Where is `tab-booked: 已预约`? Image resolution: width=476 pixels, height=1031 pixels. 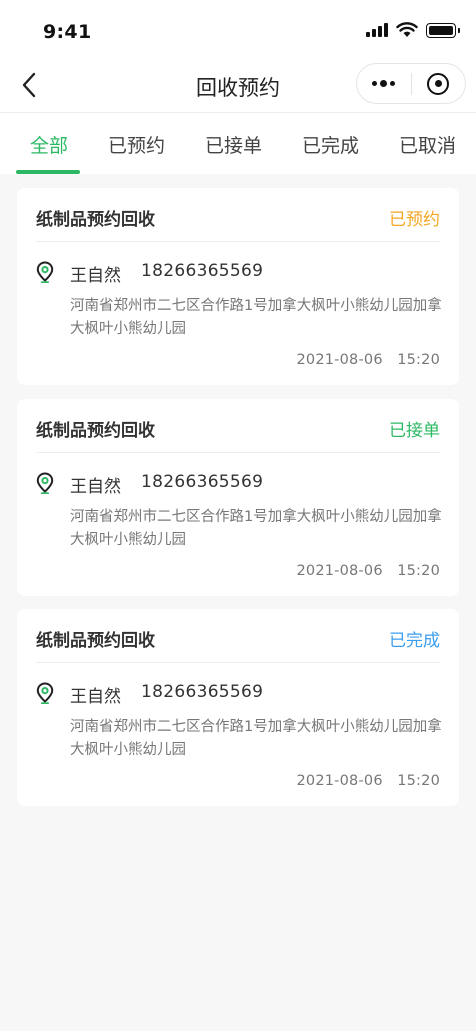
tab-booked: 已预约 is located at coordinates (136, 144).